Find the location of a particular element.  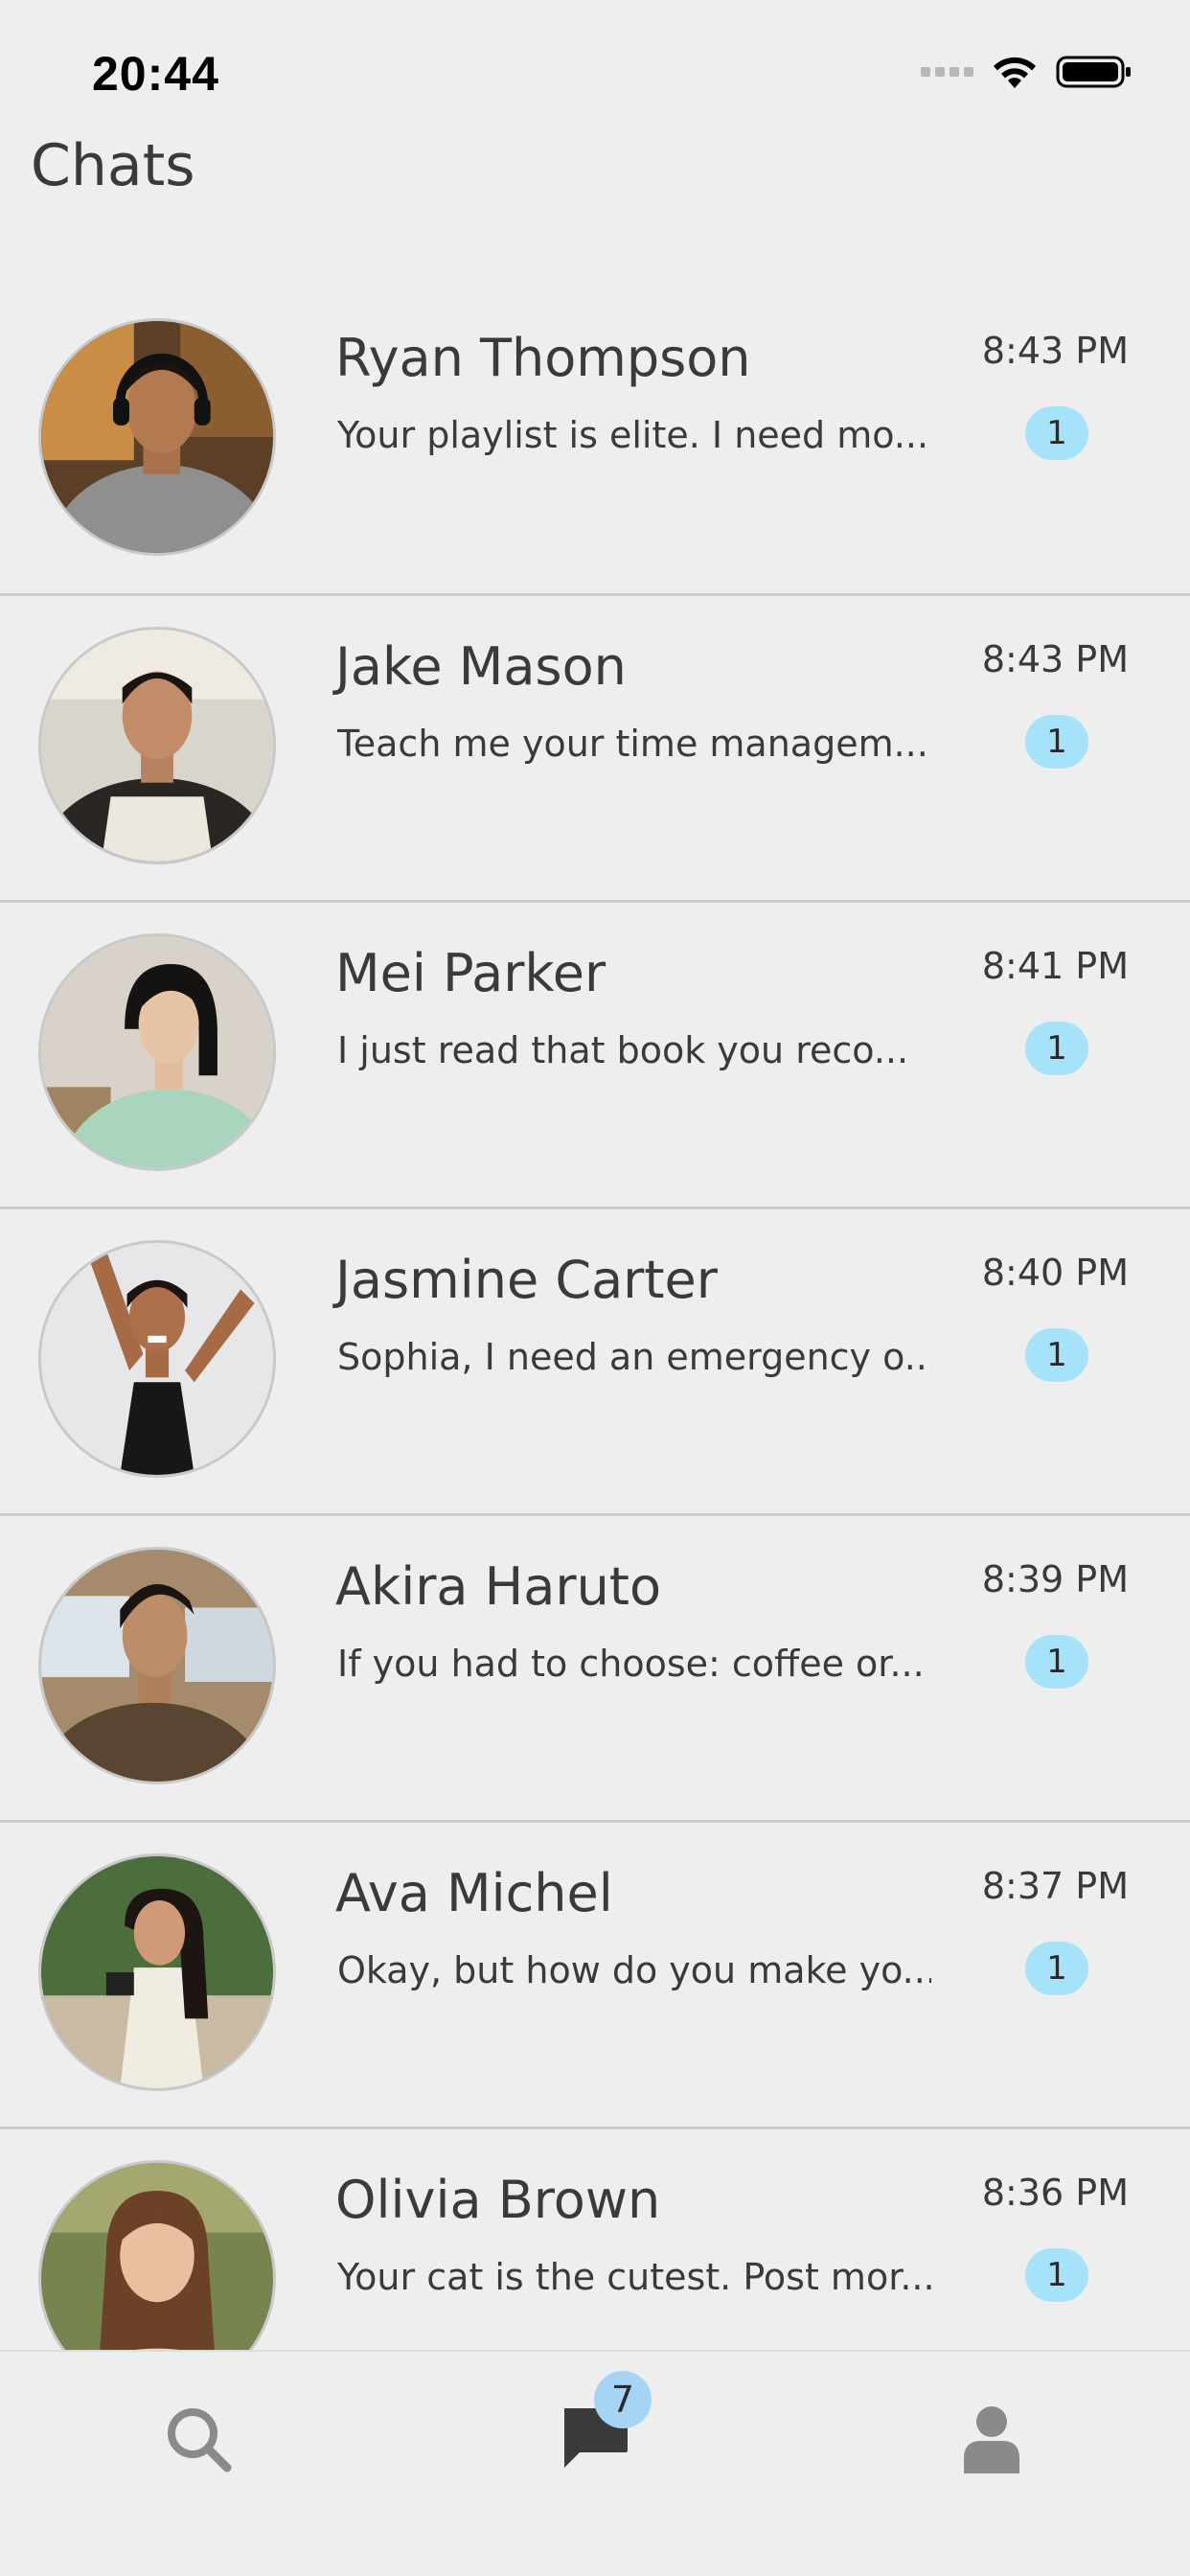

contact-name: Olivia Brown is located at coordinates (498, 2200).